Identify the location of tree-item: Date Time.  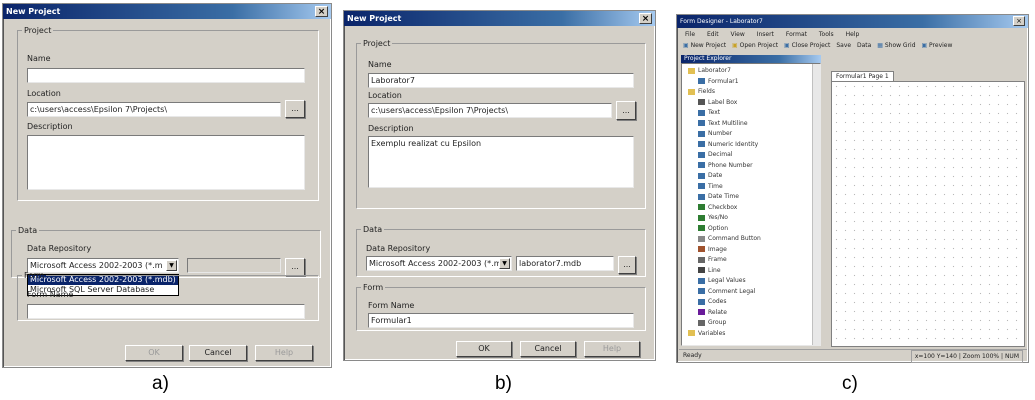
(718, 197).